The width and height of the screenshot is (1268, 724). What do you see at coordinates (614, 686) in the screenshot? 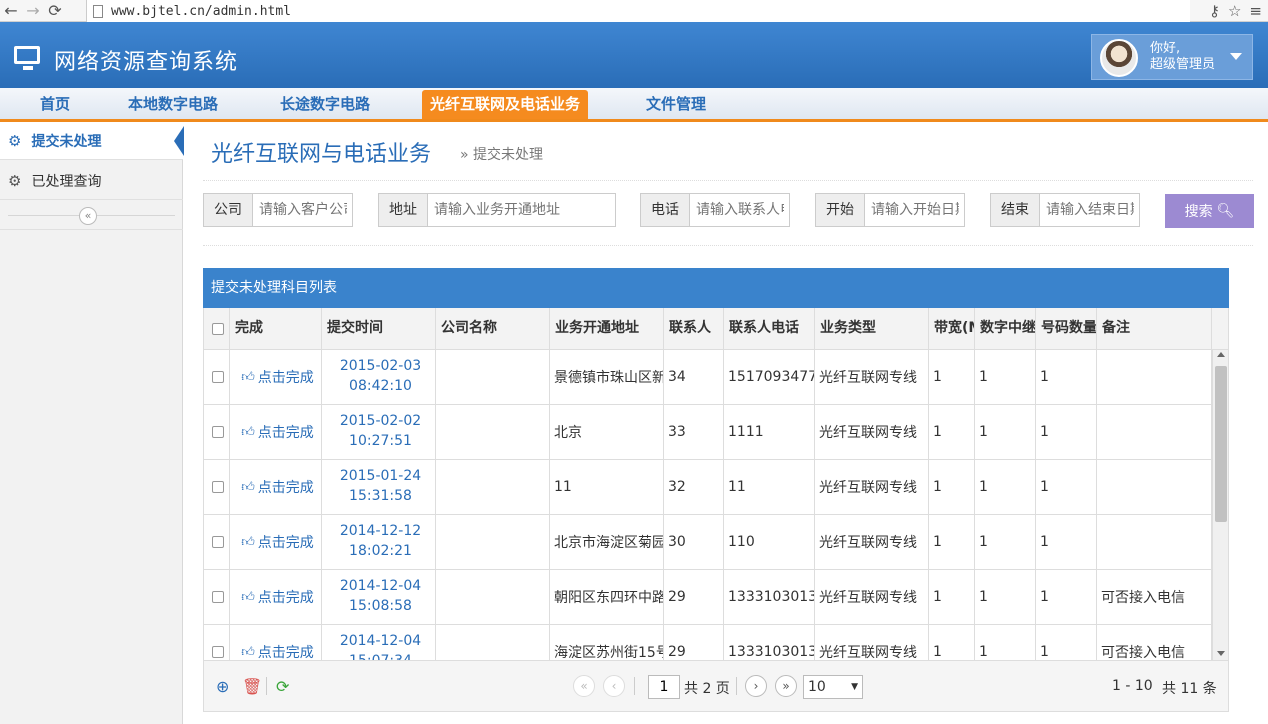
I see `prev-page-button: ‹` at bounding box center [614, 686].